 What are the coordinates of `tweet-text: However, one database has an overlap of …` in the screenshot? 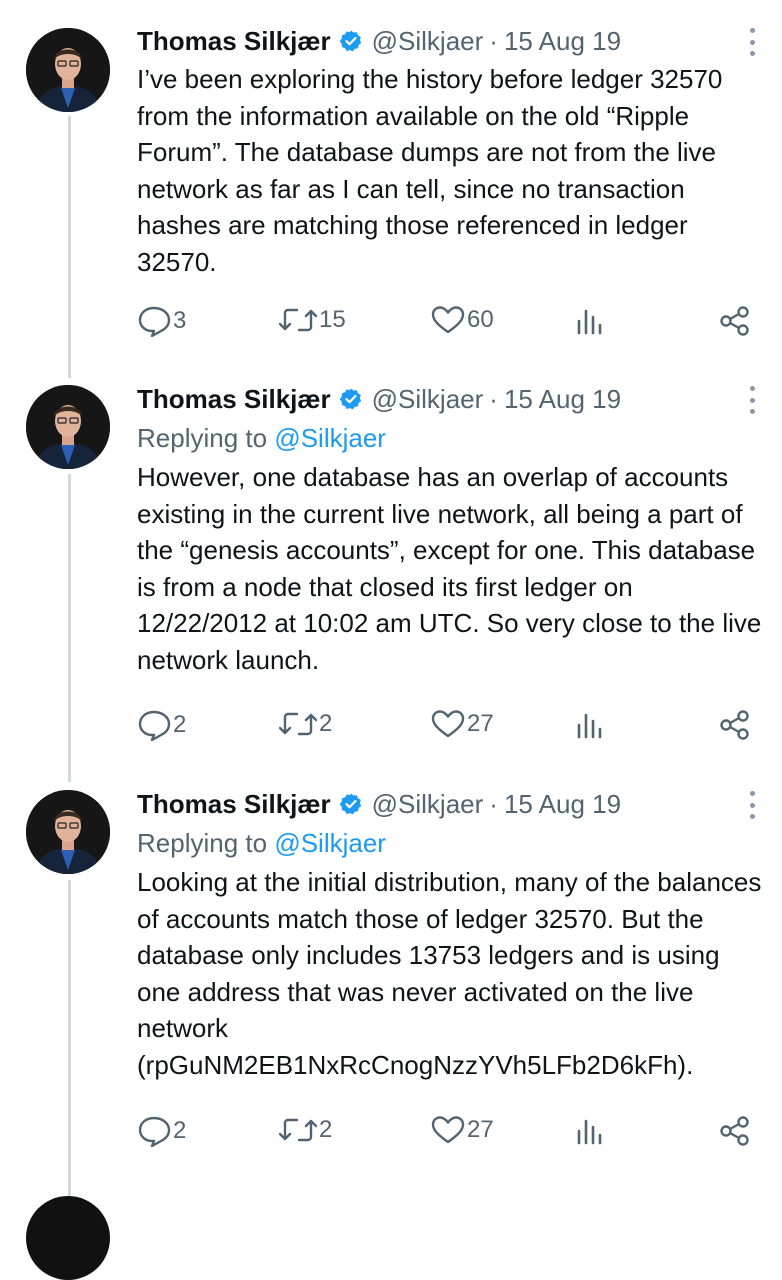 It's located at (449, 568).